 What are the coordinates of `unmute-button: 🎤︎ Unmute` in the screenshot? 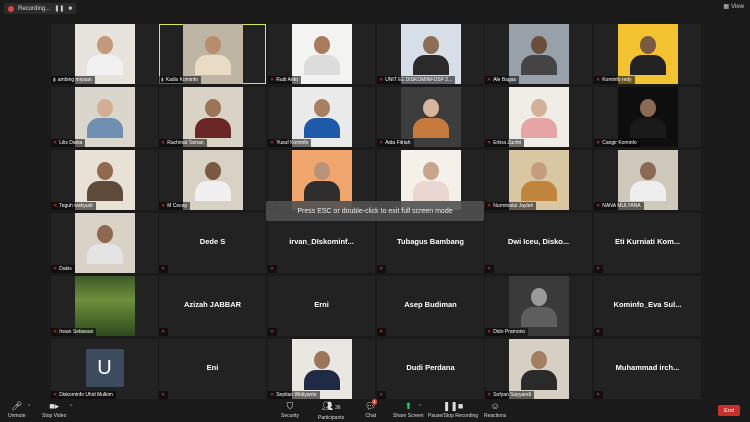 It's located at (17, 410).